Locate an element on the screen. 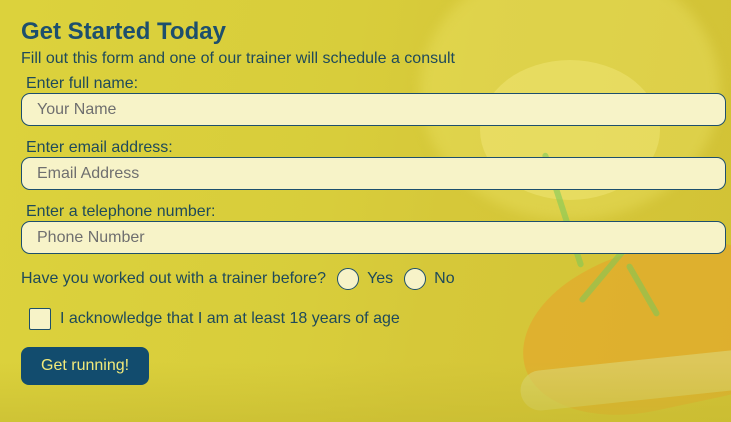  email-group: Enter email address: is located at coordinates (373, 164).